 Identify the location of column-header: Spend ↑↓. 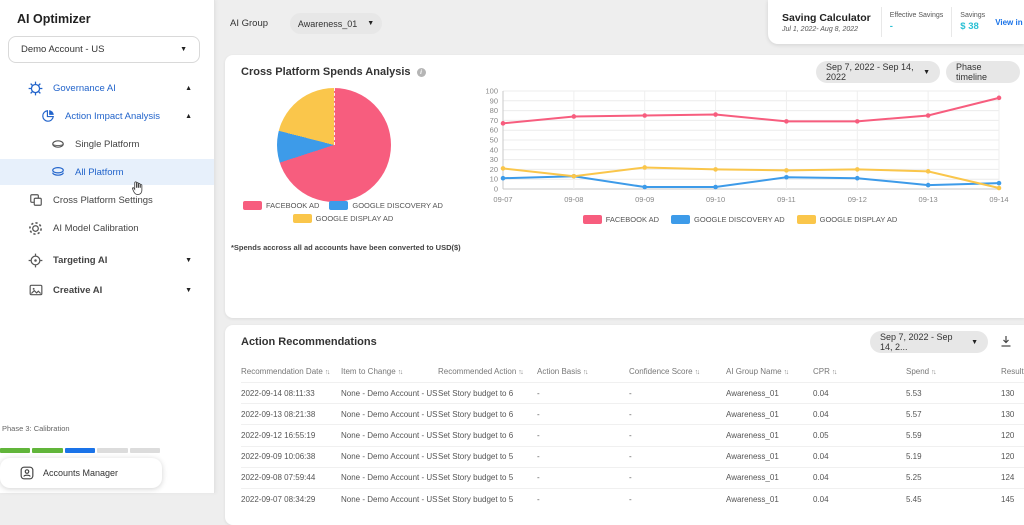
(953, 372).